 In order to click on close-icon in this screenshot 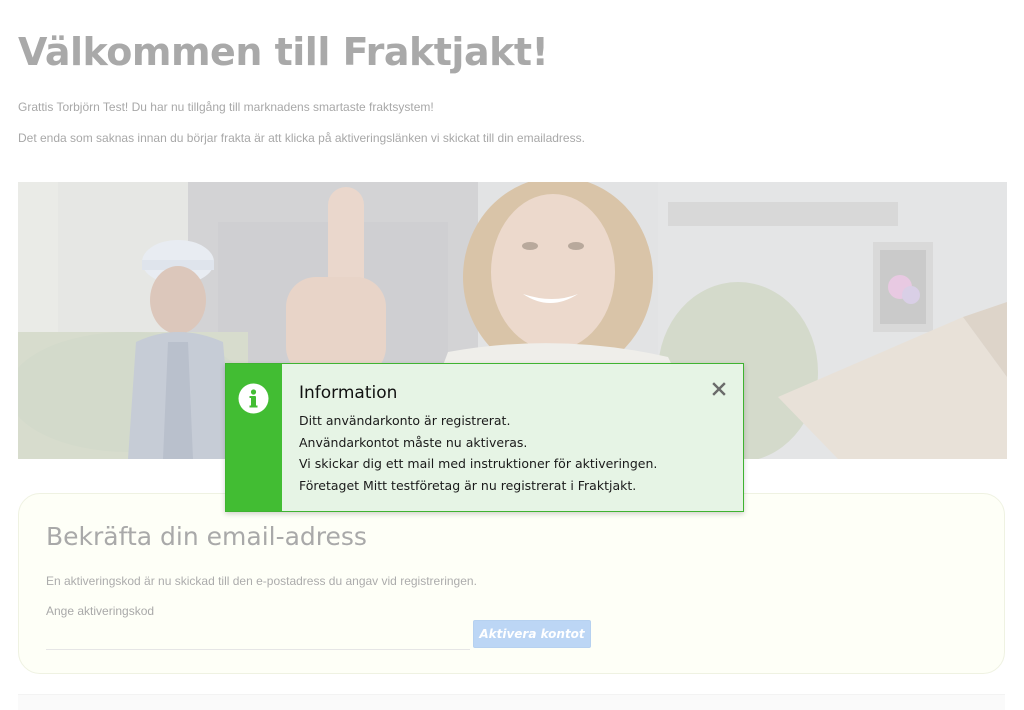, I will do `click(719, 391)`.